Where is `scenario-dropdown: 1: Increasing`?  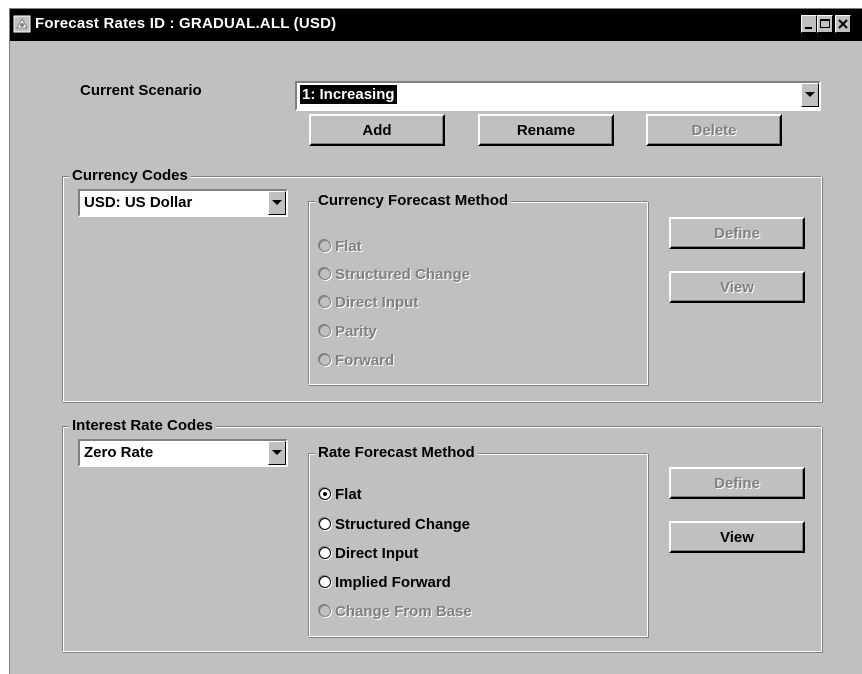 scenario-dropdown: 1: Increasing is located at coordinates (558, 96).